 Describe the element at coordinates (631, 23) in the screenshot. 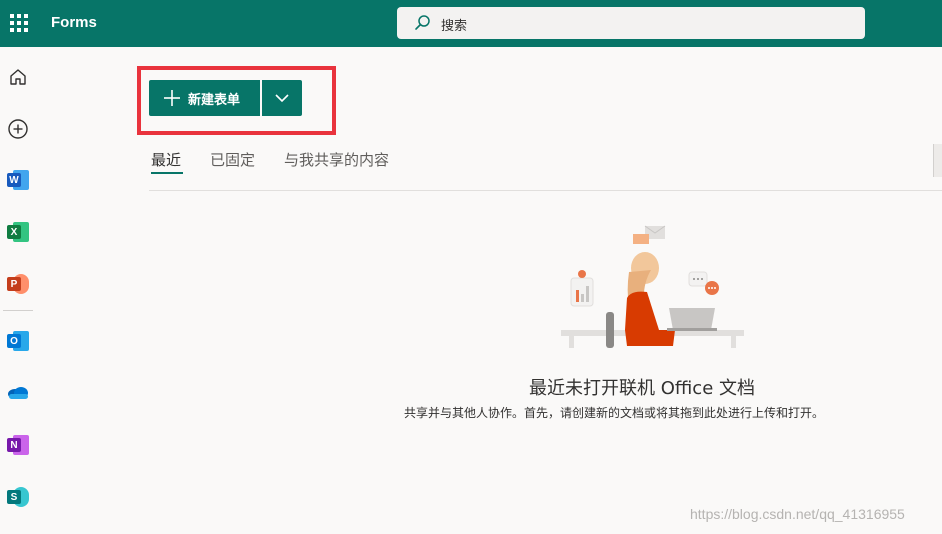

I see `search-box: 搜索` at that location.